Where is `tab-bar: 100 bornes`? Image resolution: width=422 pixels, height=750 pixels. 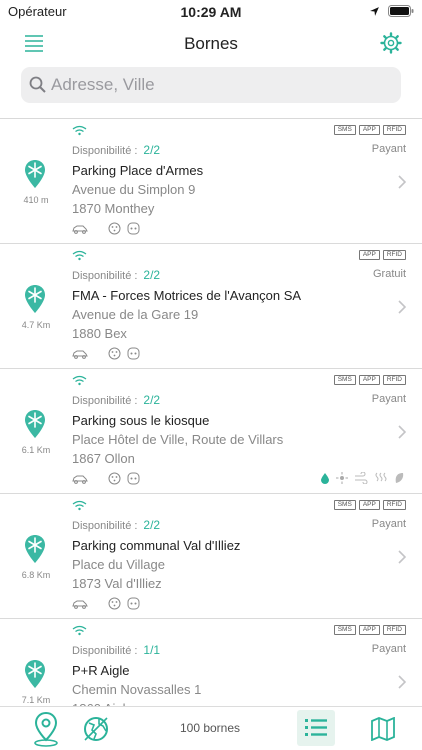 tab-bar: 100 bornes is located at coordinates (211, 728).